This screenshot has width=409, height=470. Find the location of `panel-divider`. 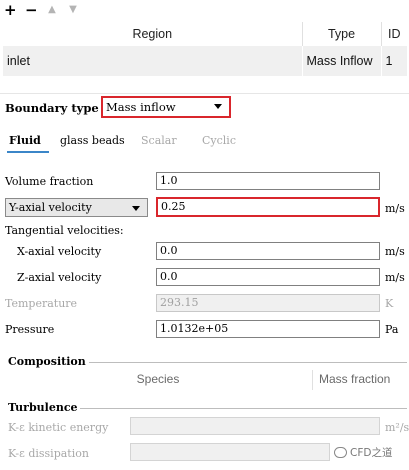

panel-divider is located at coordinates (204, 93).